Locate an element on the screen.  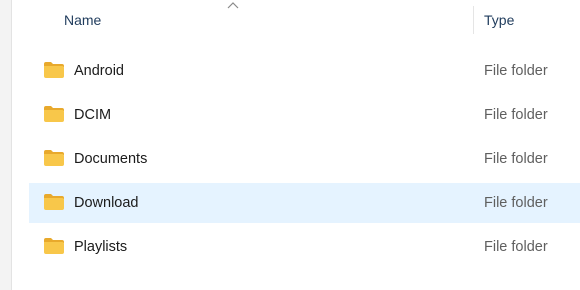
list-item-download: Download File folder is located at coordinates (296, 203).